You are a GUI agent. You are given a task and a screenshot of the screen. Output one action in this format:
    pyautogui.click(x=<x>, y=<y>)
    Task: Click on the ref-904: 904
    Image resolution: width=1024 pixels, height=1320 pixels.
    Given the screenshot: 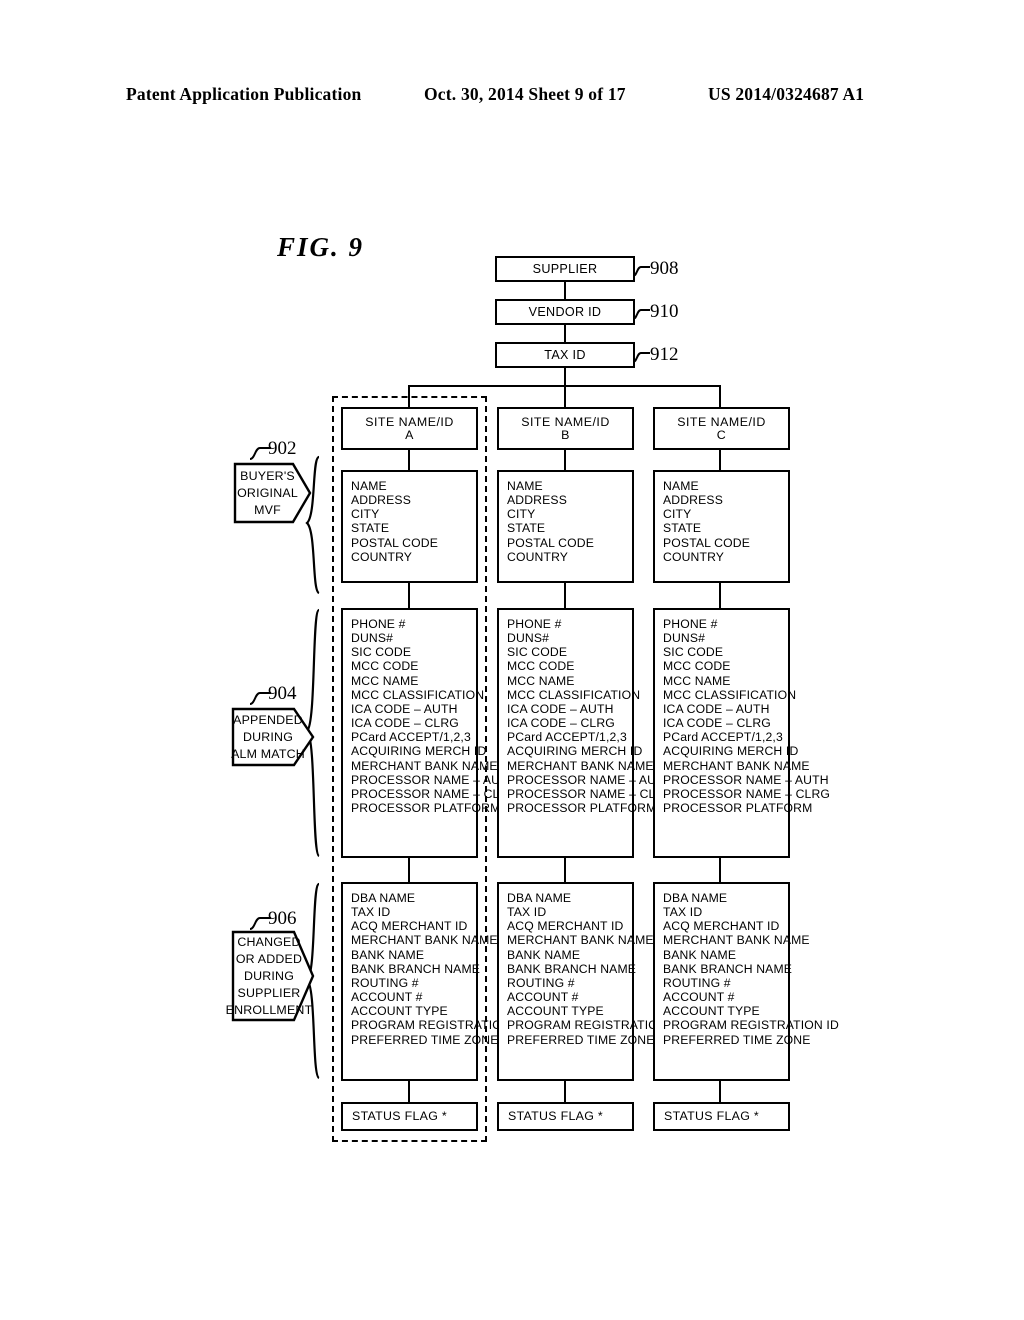 What is the action you would take?
    pyautogui.click(x=282, y=693)
    